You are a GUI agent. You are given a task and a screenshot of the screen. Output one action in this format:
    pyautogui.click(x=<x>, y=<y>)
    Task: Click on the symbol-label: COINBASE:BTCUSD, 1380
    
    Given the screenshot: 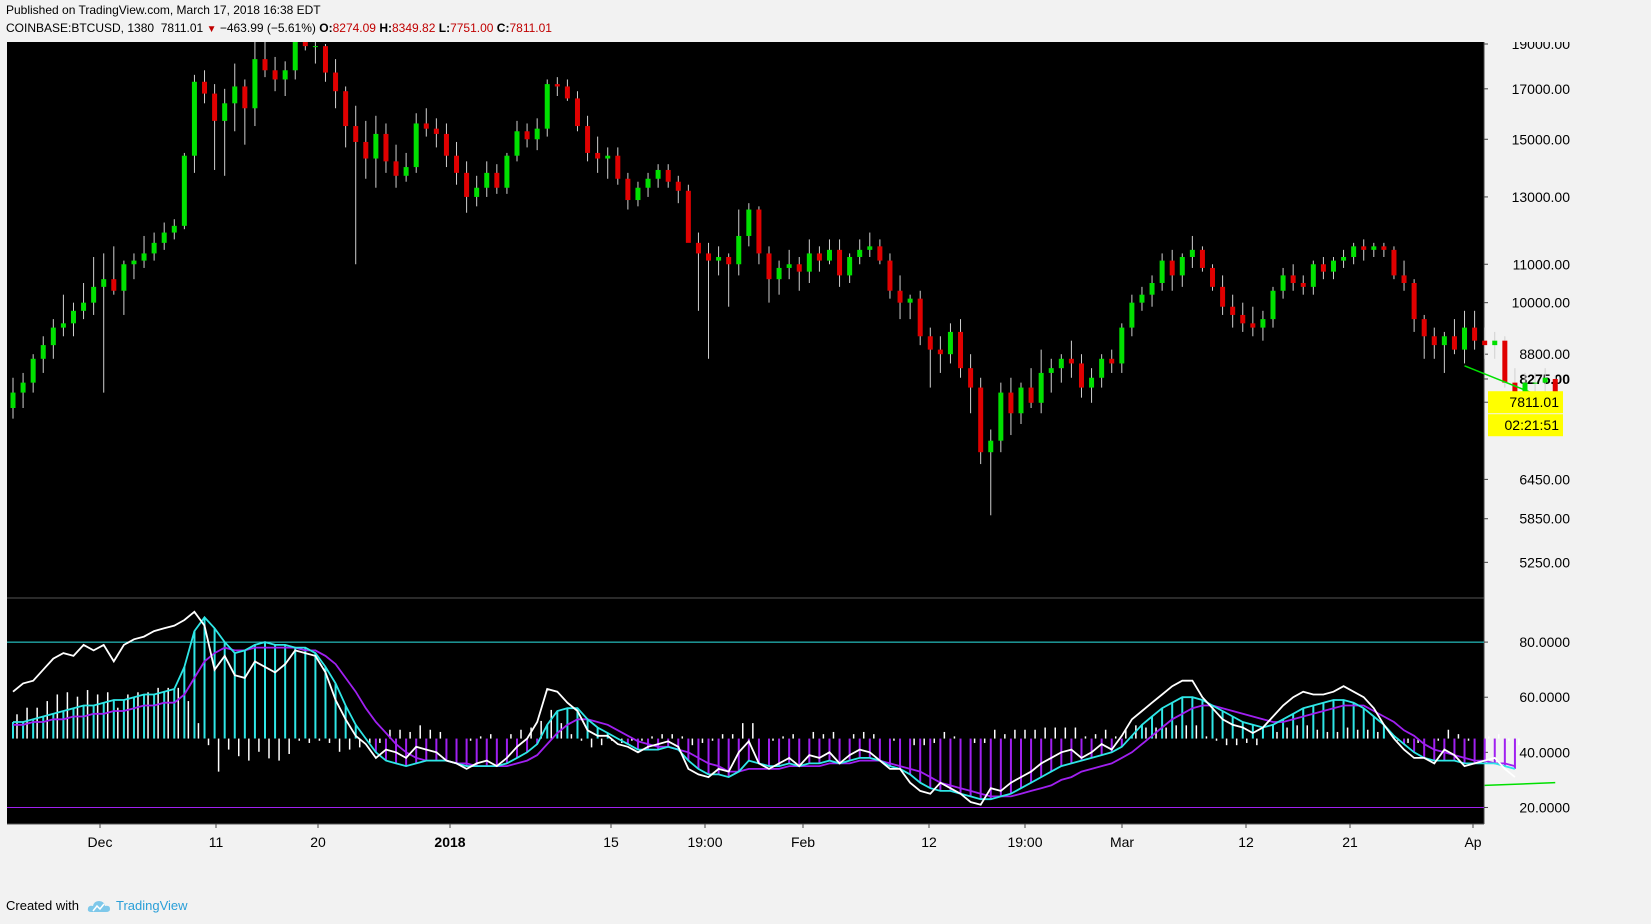 What is the action you would take?
    pyautogui.click(x=80, y=28)
    